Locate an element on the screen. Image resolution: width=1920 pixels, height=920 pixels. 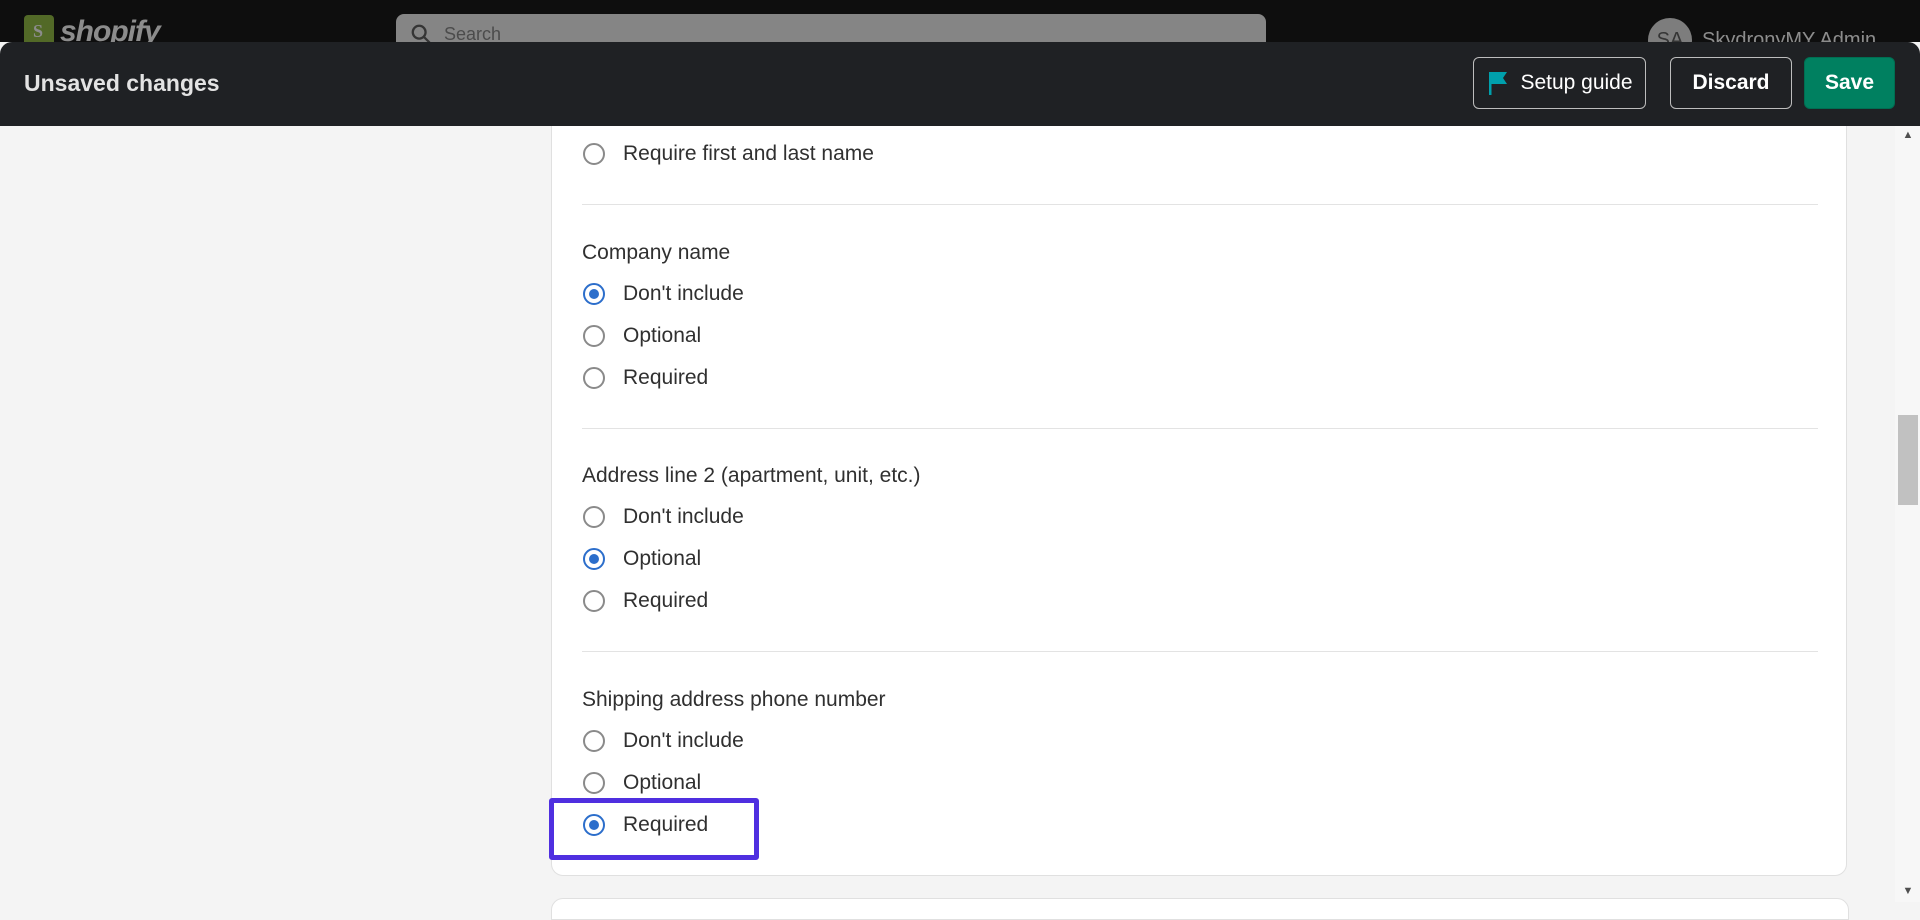
unsaved-changes-title: Unsaved changes is located at coordinates (122, 83).